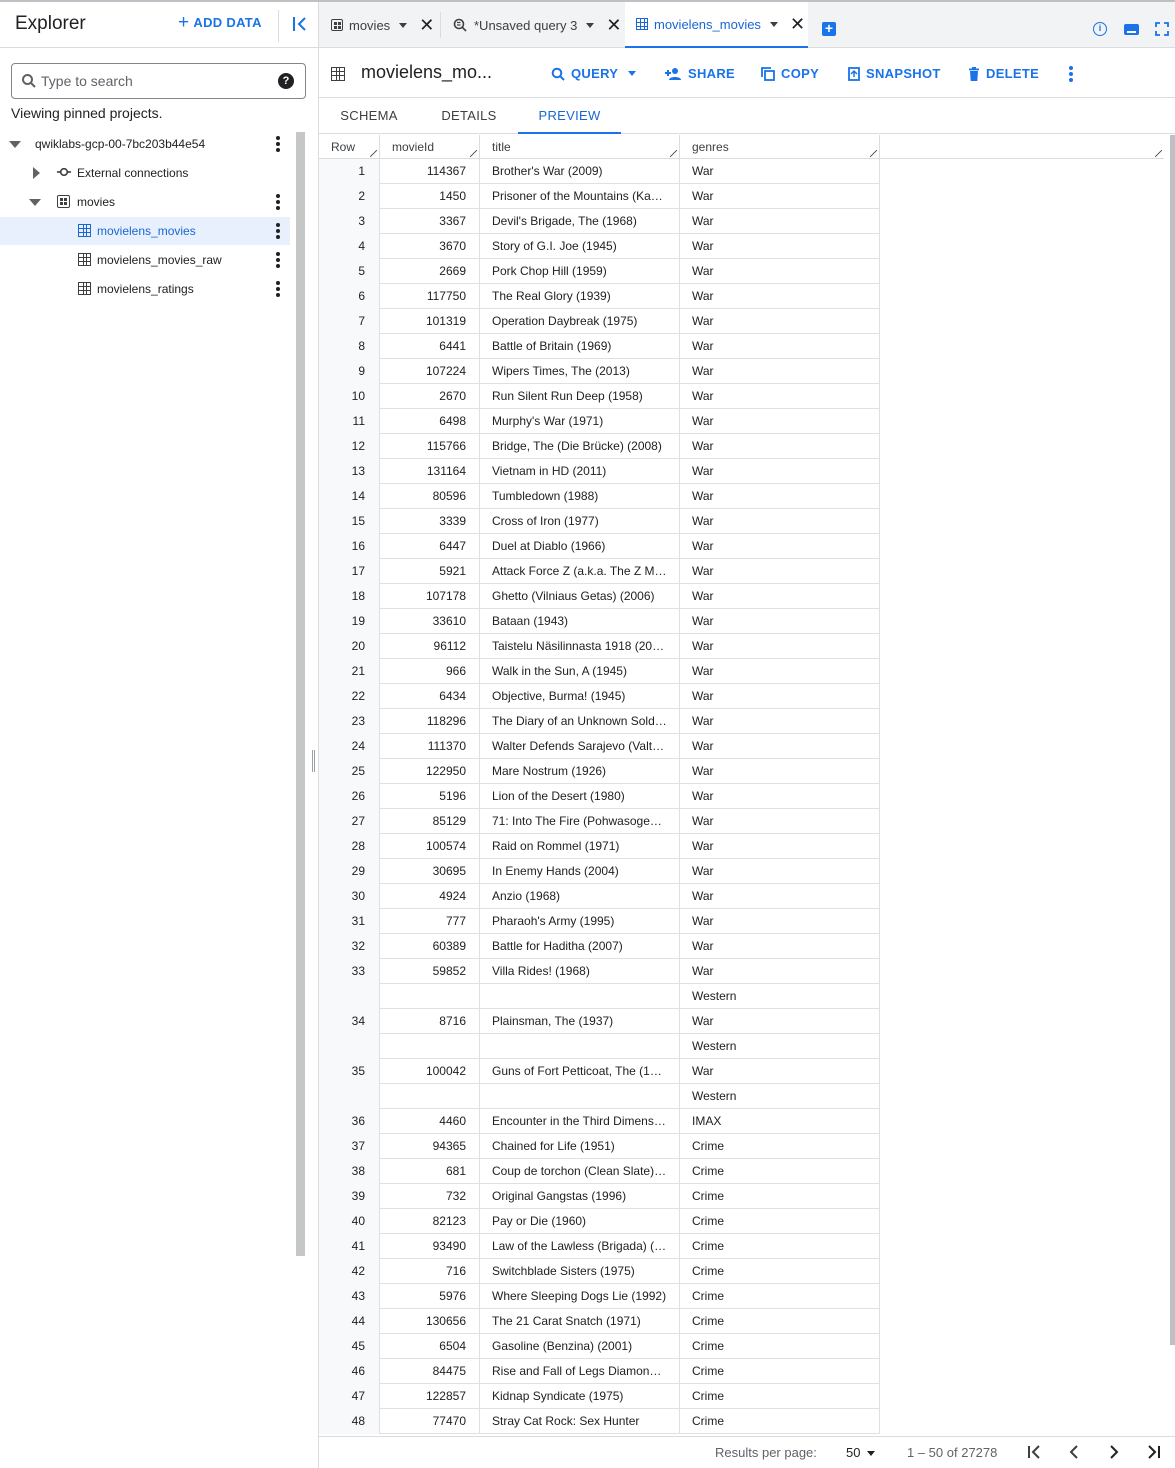 This screenshot has width=1175, height=1468. What do you see at coordinates (580, 1296) in the screenshot?
I see `title-cell: Where Sleeping Dogs Lie (1992)` at bounding box center [580, 1296].